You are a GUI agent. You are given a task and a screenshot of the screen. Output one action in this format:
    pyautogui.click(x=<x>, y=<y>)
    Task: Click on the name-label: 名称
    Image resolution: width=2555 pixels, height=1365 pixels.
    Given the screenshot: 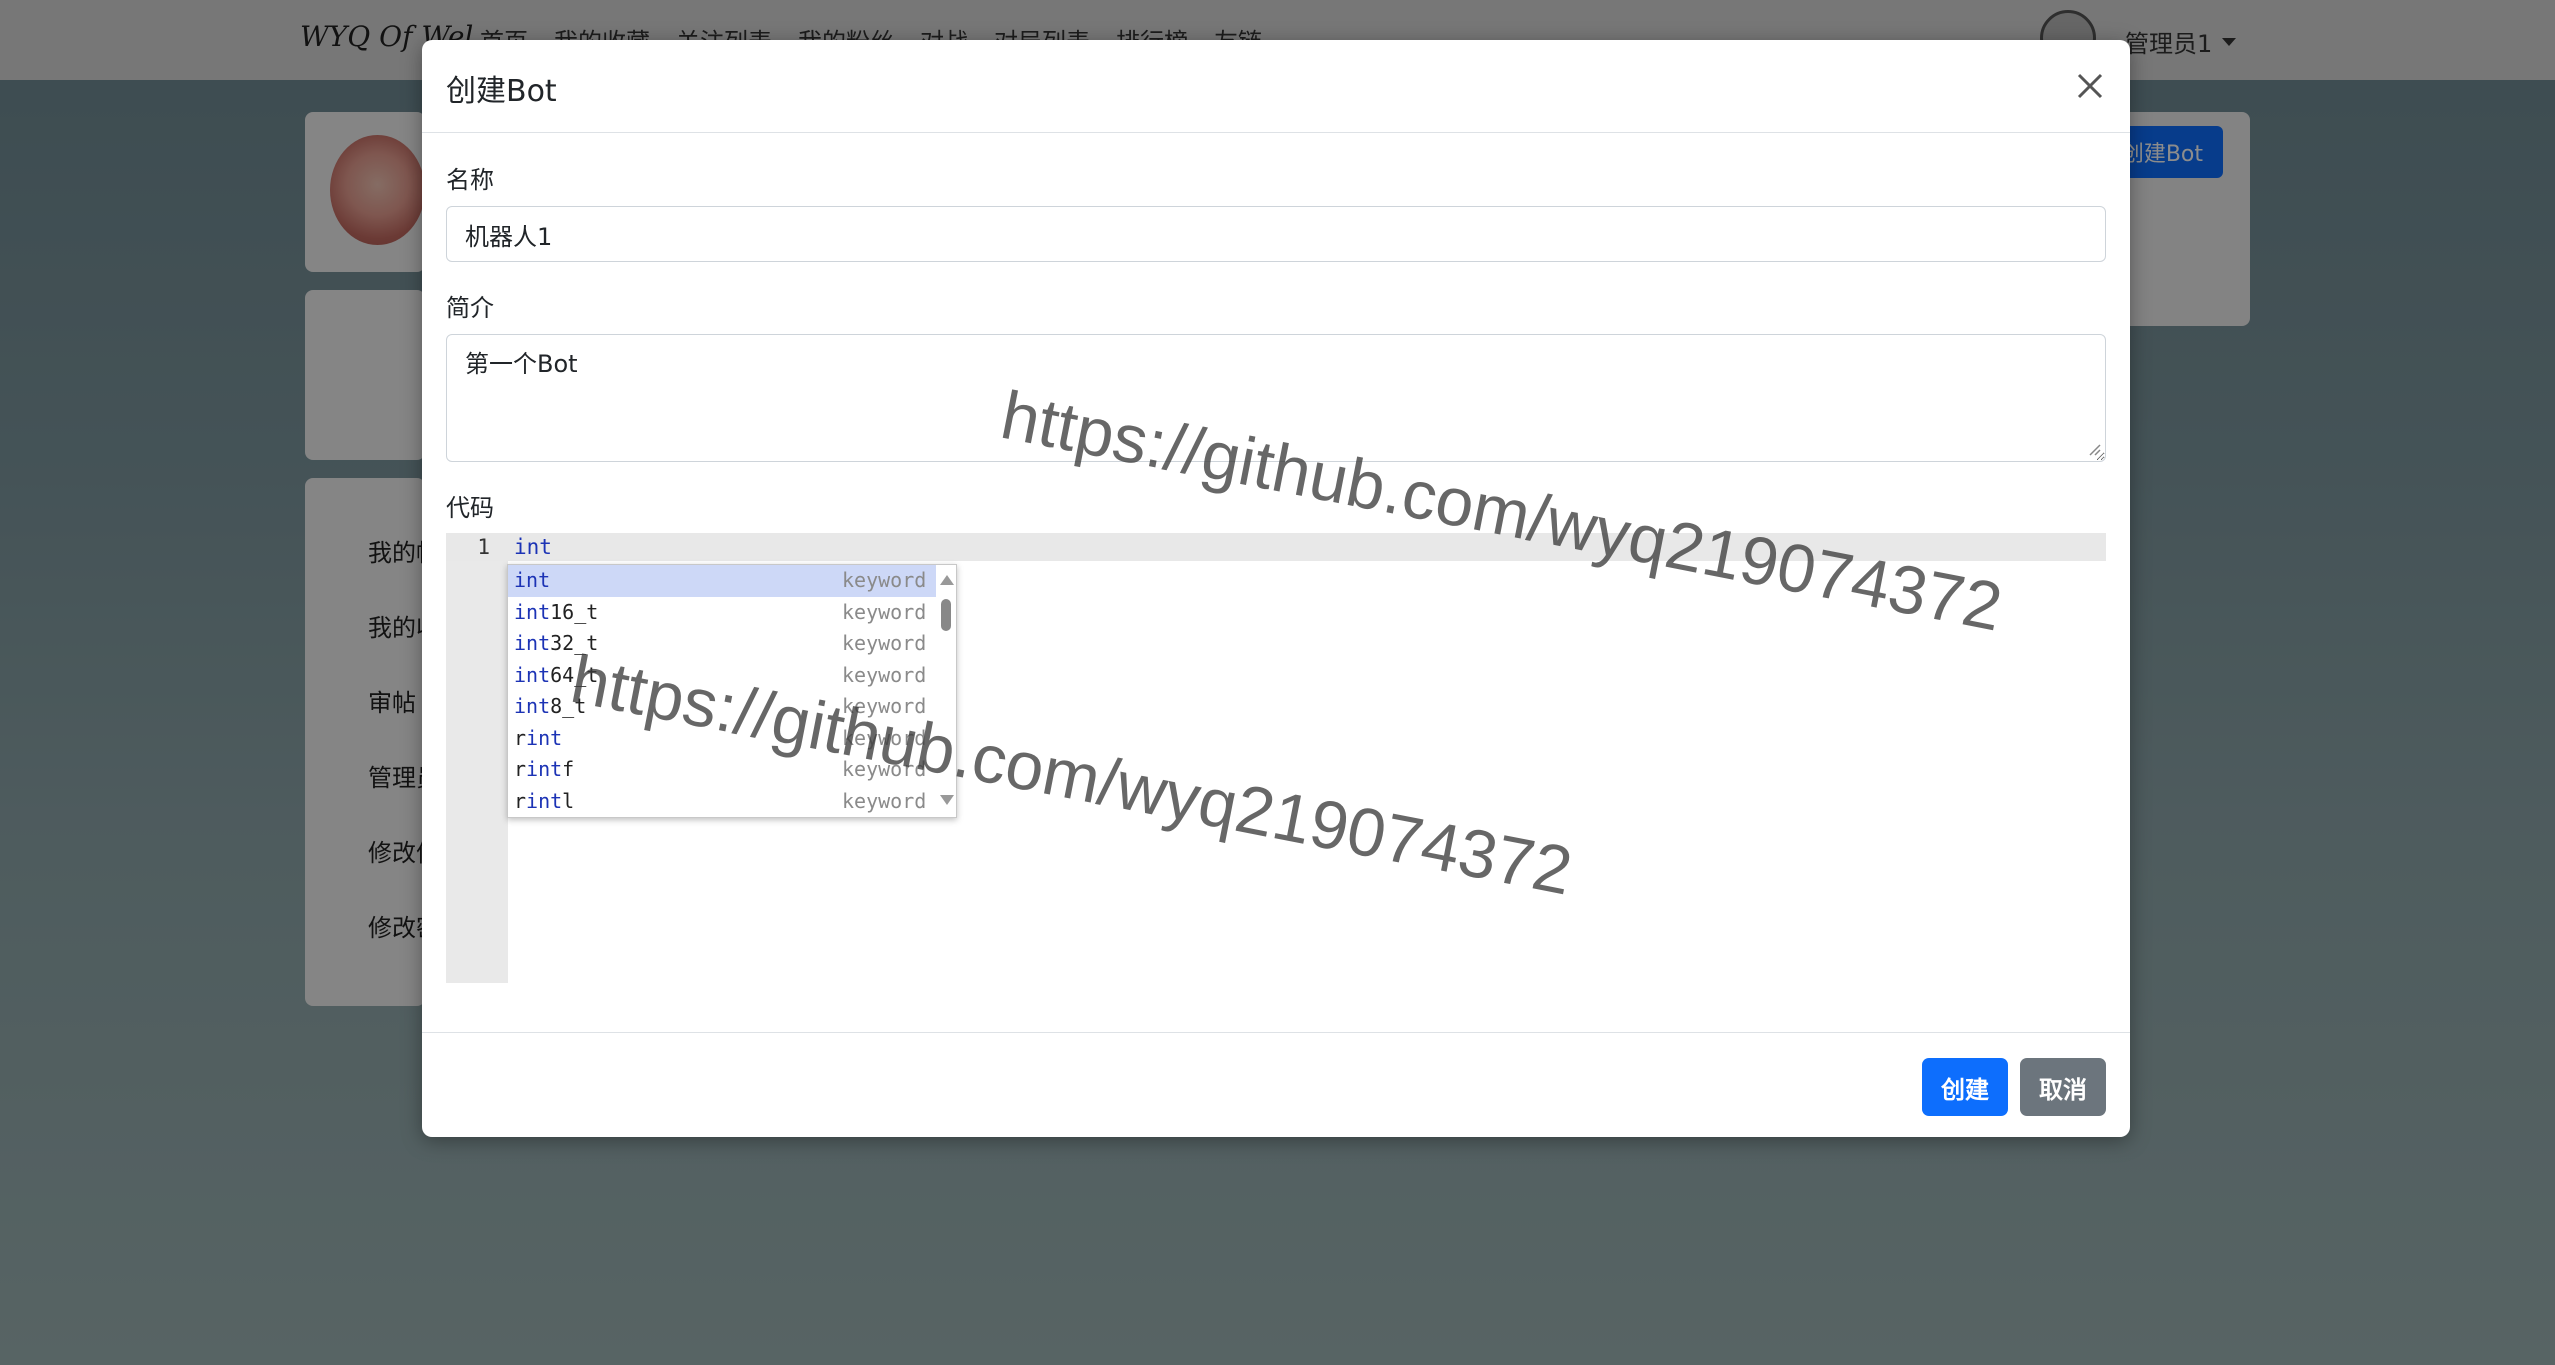 What is the action you would take?
    pyautogui.click(x=470, y=180)
    